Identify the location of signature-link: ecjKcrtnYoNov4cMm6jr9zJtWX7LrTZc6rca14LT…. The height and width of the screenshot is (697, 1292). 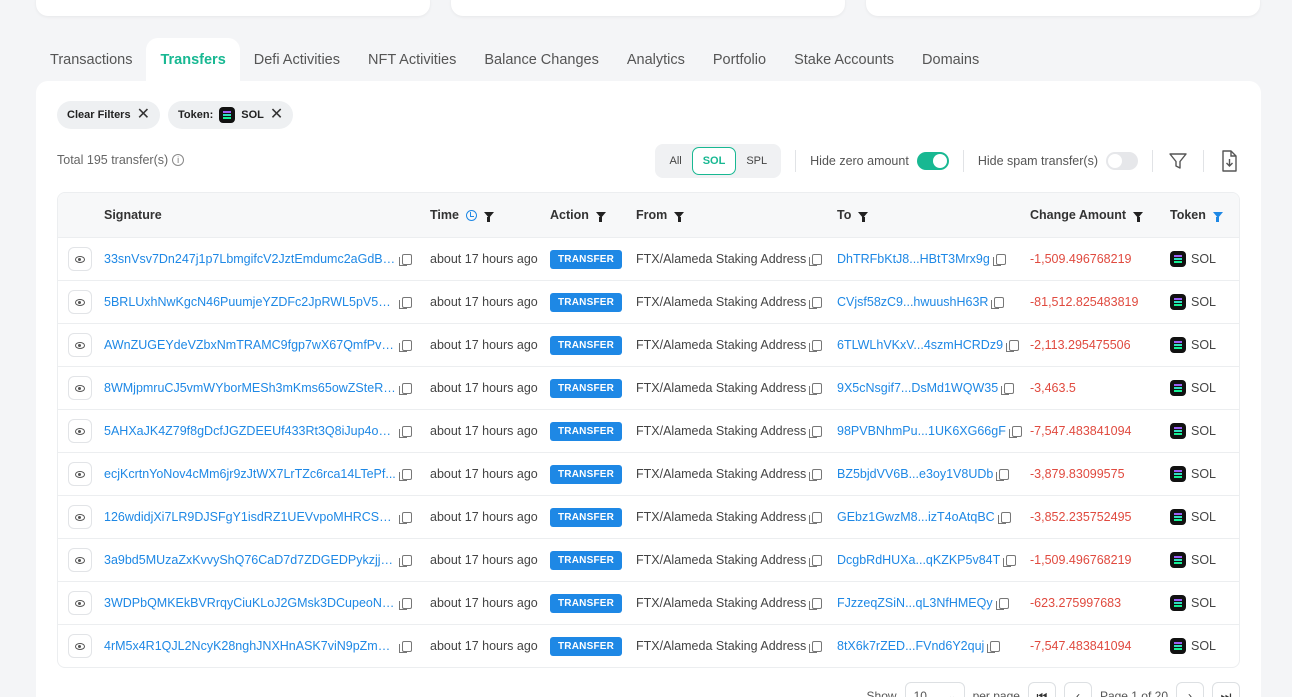
(250, 474).